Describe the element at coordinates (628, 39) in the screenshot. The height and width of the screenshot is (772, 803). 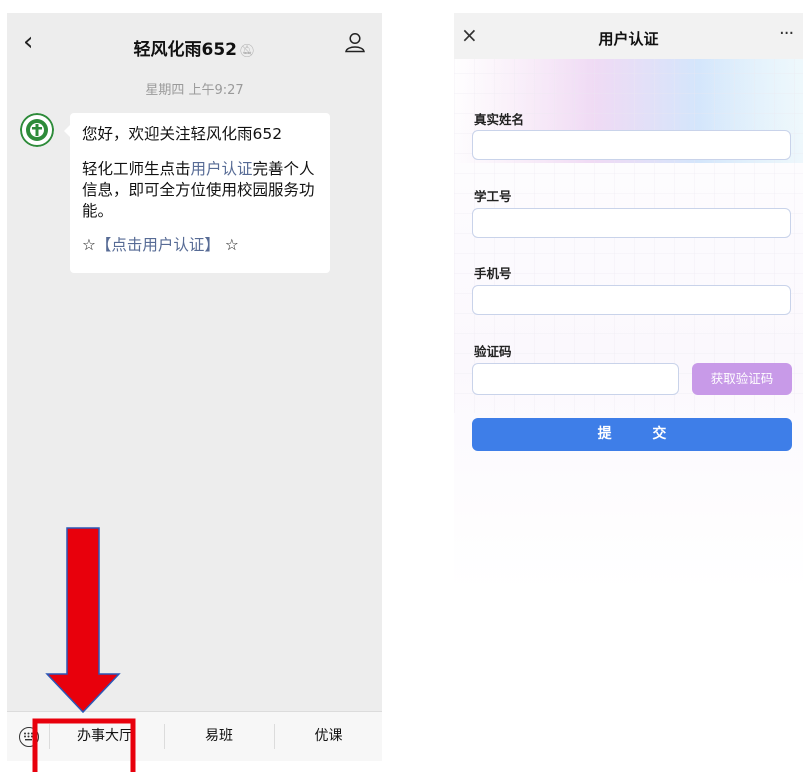
I see `auth-title: 用户认证` at that location.